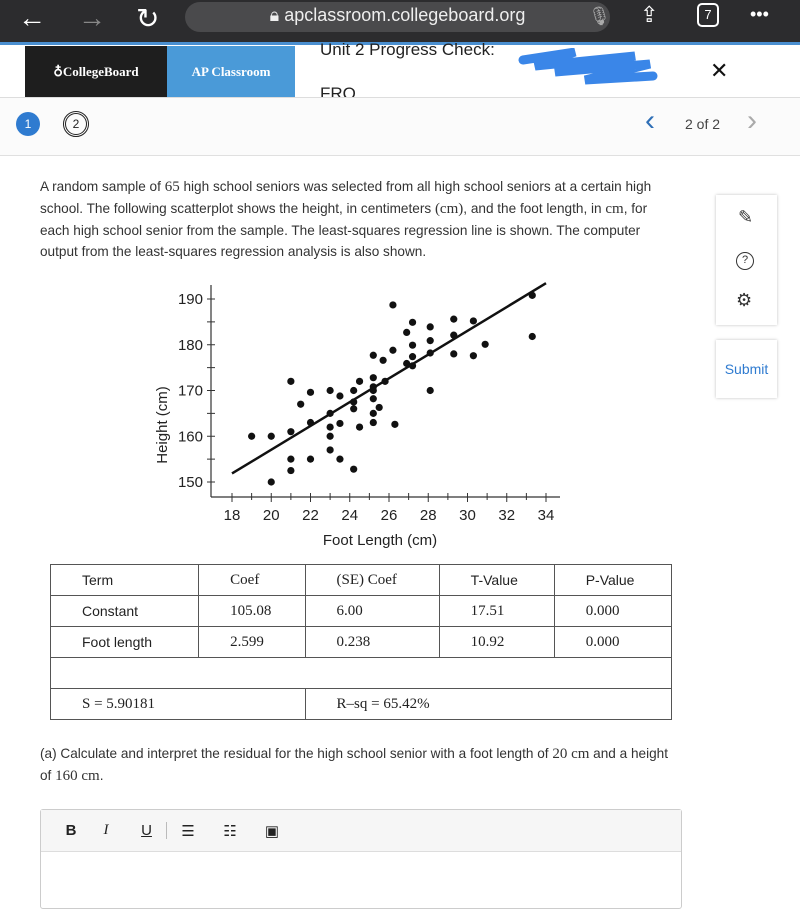 This screenshot has height=912, width=800. What do you see at coordinates (190, 299) in the screenshot?
I see `y-tick-label: 190` at bounding box center [190, 299].